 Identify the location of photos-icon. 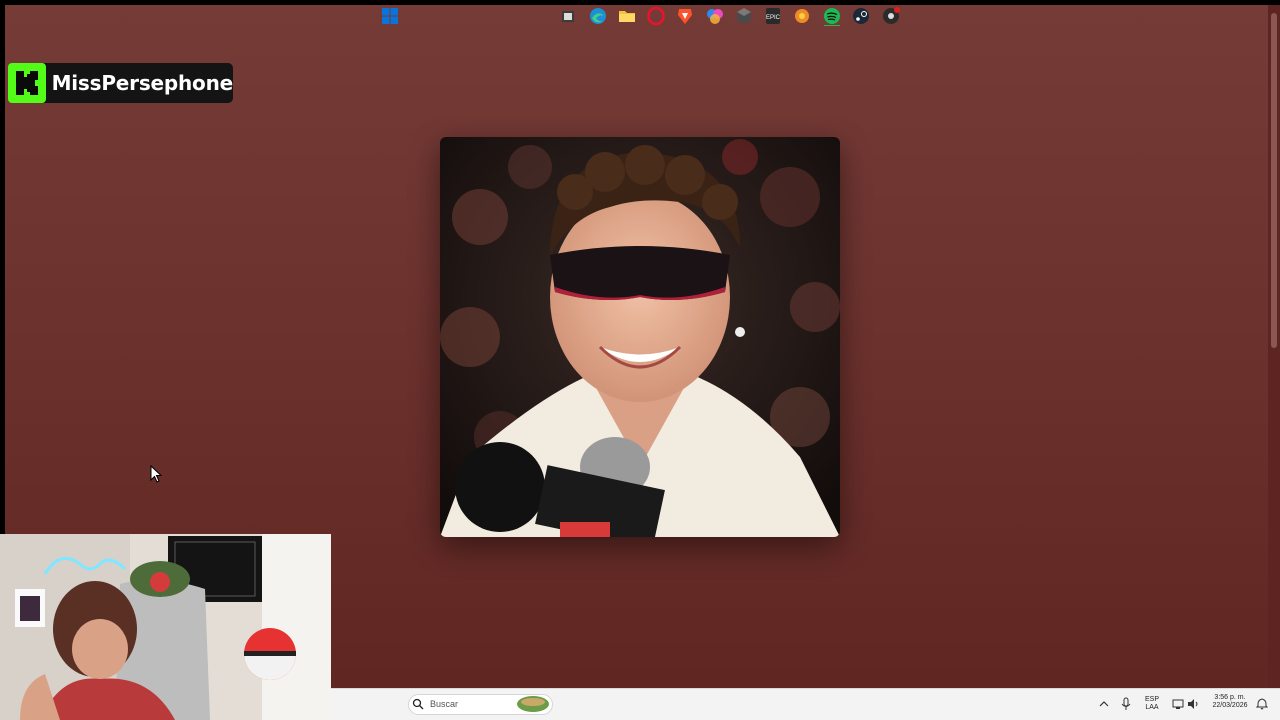
(802, 16).